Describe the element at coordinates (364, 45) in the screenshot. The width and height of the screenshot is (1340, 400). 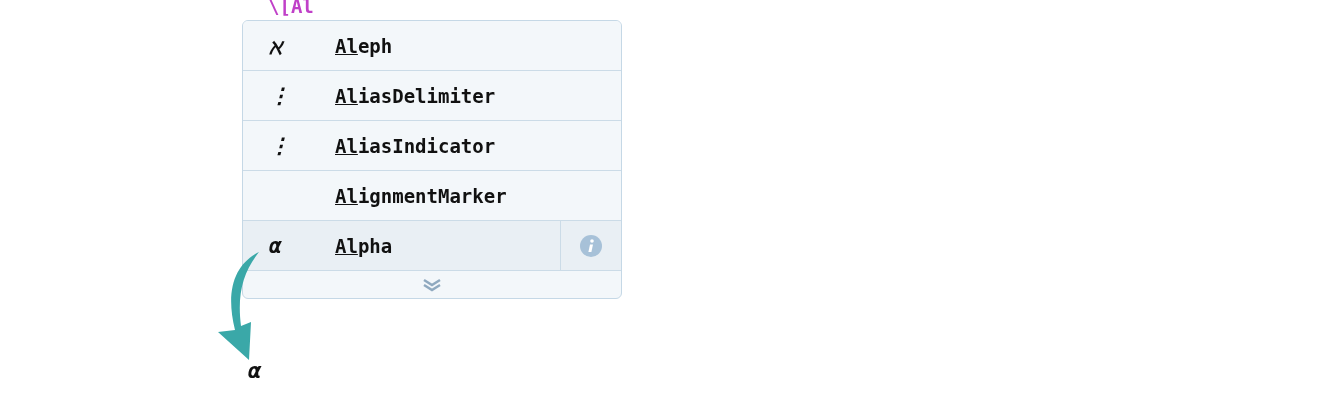
I see `completion-name: Aleph` at that location.